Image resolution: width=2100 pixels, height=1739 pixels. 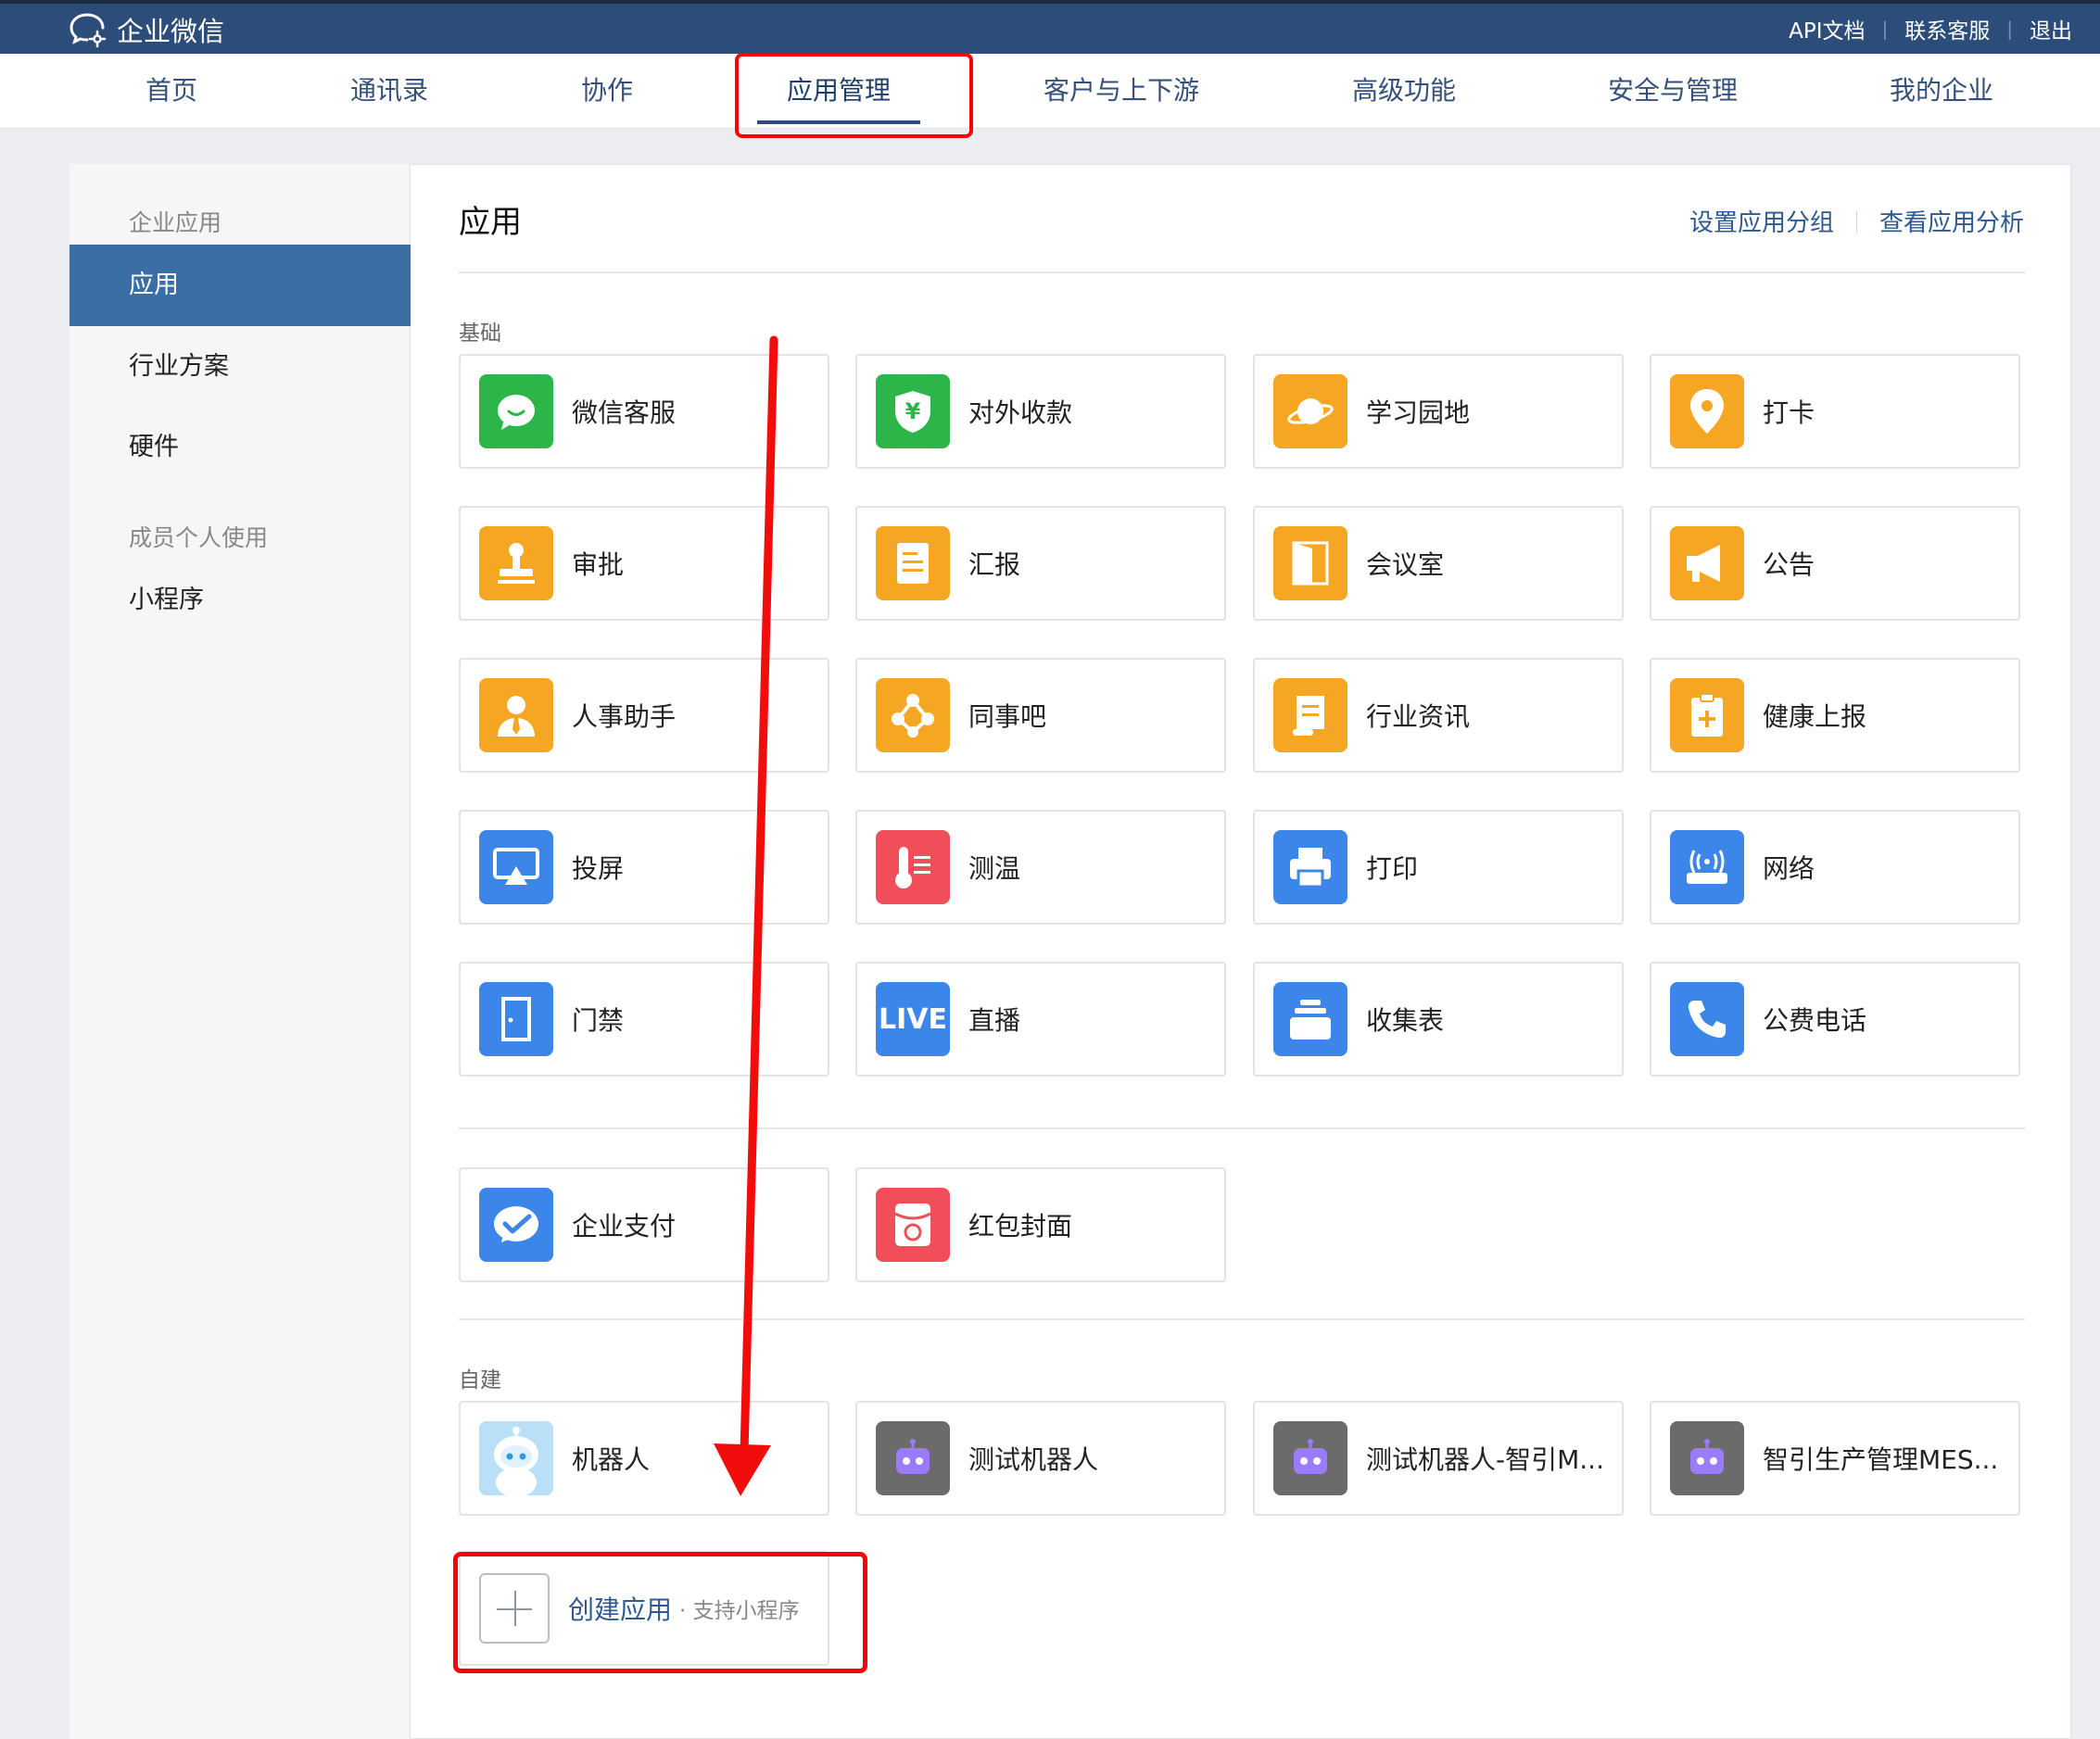 I want to click on app-name: 公告, so click(x=1789, y=564).